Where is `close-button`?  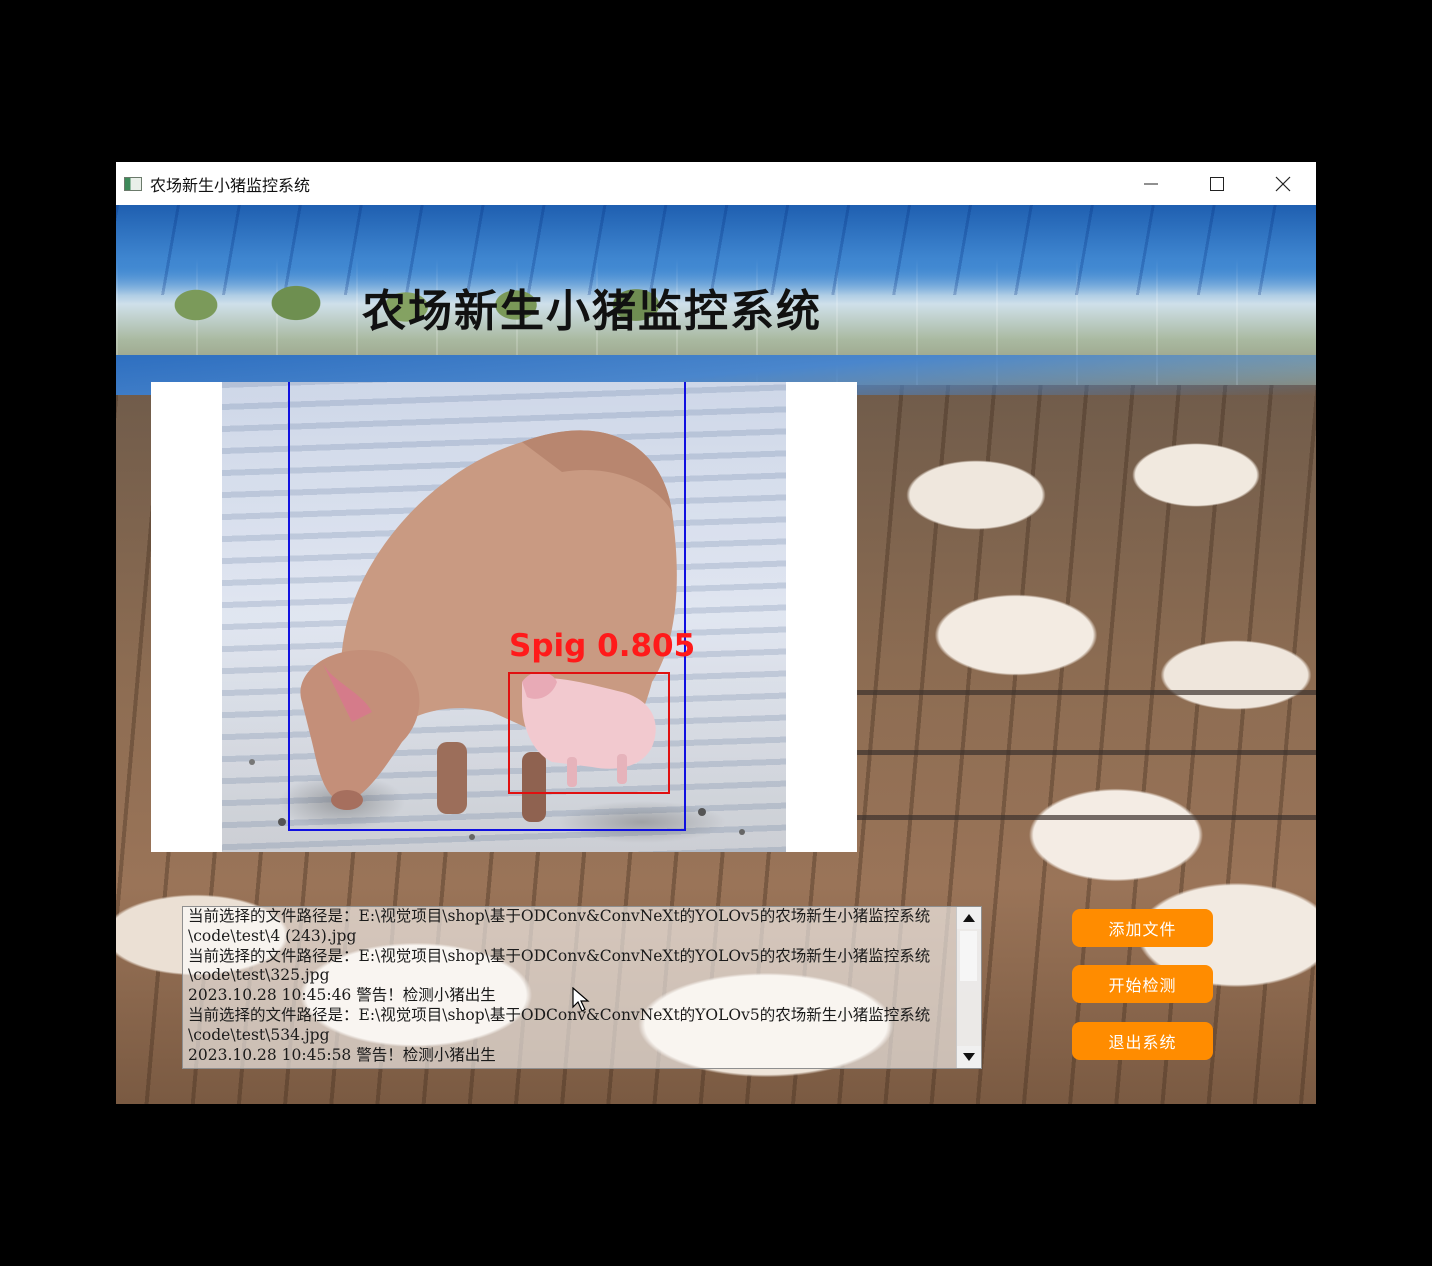
close-button is located at coordinates (1283, 183).